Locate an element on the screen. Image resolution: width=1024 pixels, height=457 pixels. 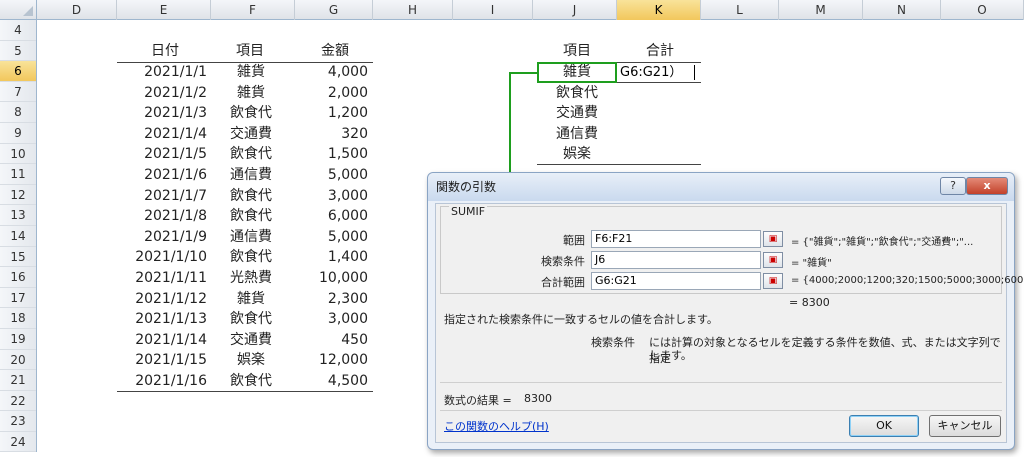
record-date: 2021/1/10 is located at coordinates (162, 257).